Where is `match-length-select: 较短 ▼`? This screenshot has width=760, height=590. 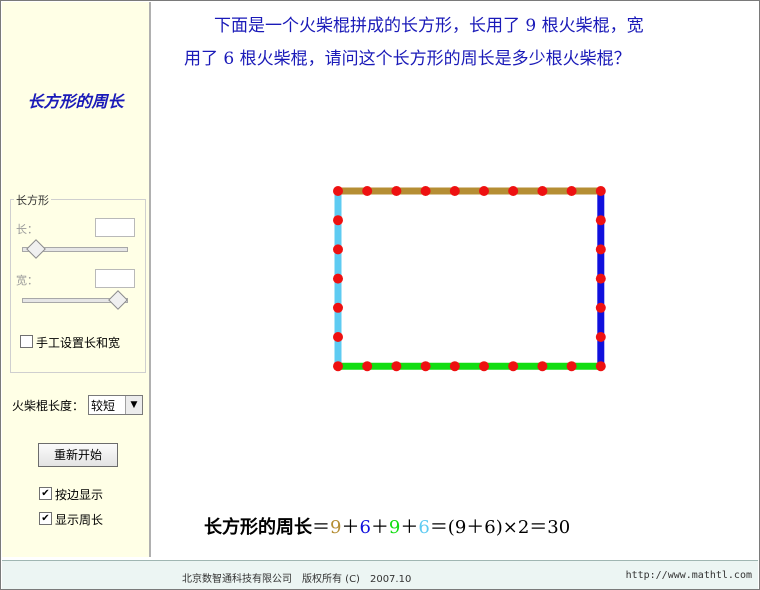
match-length-select: 较短 ▼ is located at coordinates (115, 405).